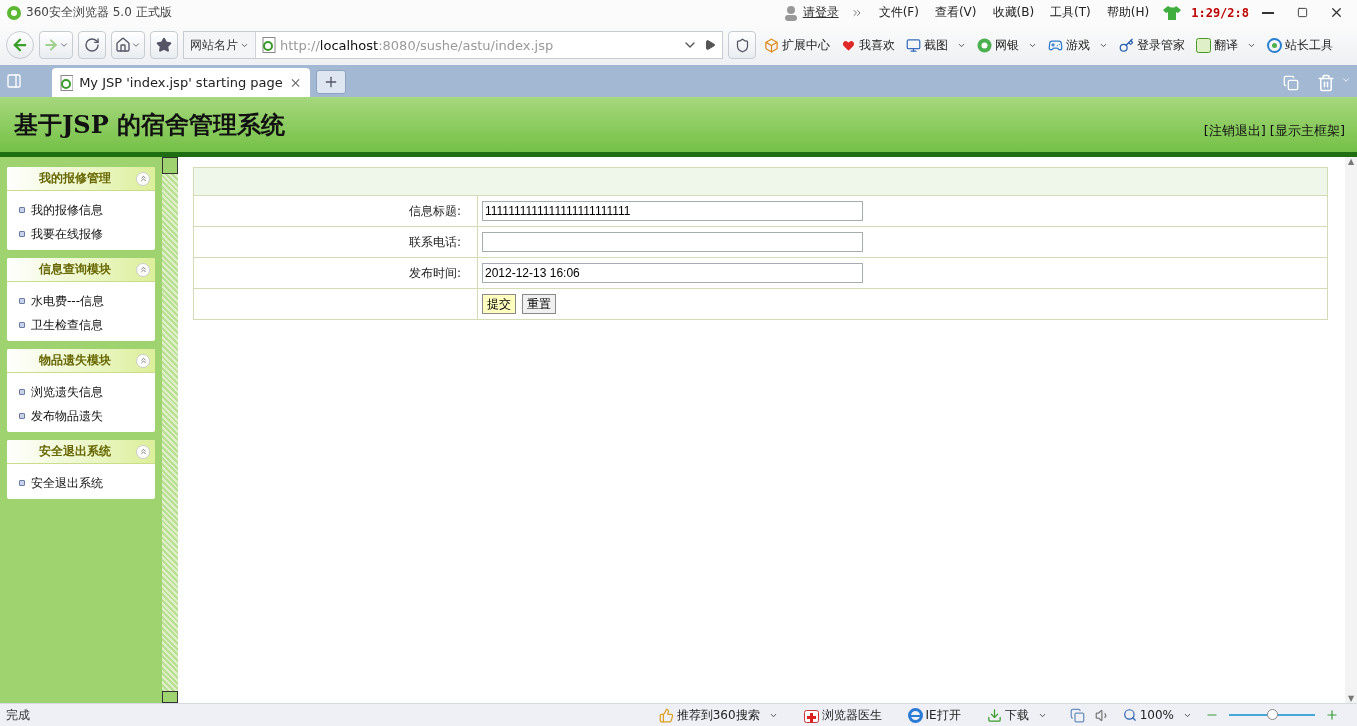 This screenshot has width=1357, height=726. What do you see at coordinates (1078, 45) in the screenshot?
I see `toolbar-item: 游戏` at bounding box center [1078, 45].